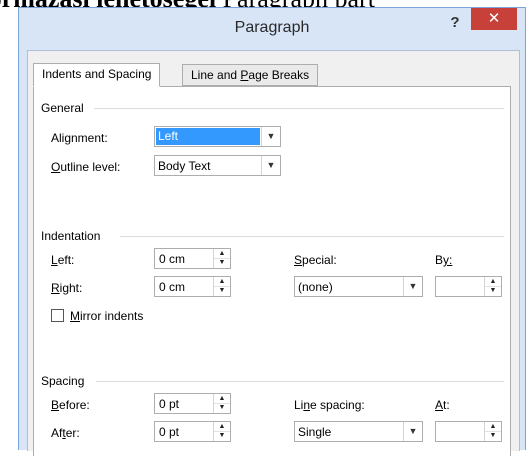 The height and width of the screenshot is (456, 526). What do you see at coordinates (455, 24) in the screenshot?
I see `help-button: ?` at bounding box center [455, 24].